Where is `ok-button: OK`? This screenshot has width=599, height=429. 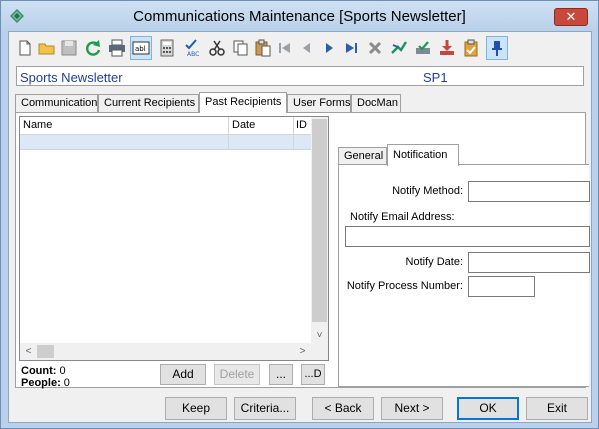 ok-button: OK is located at coordinates (488, 408).